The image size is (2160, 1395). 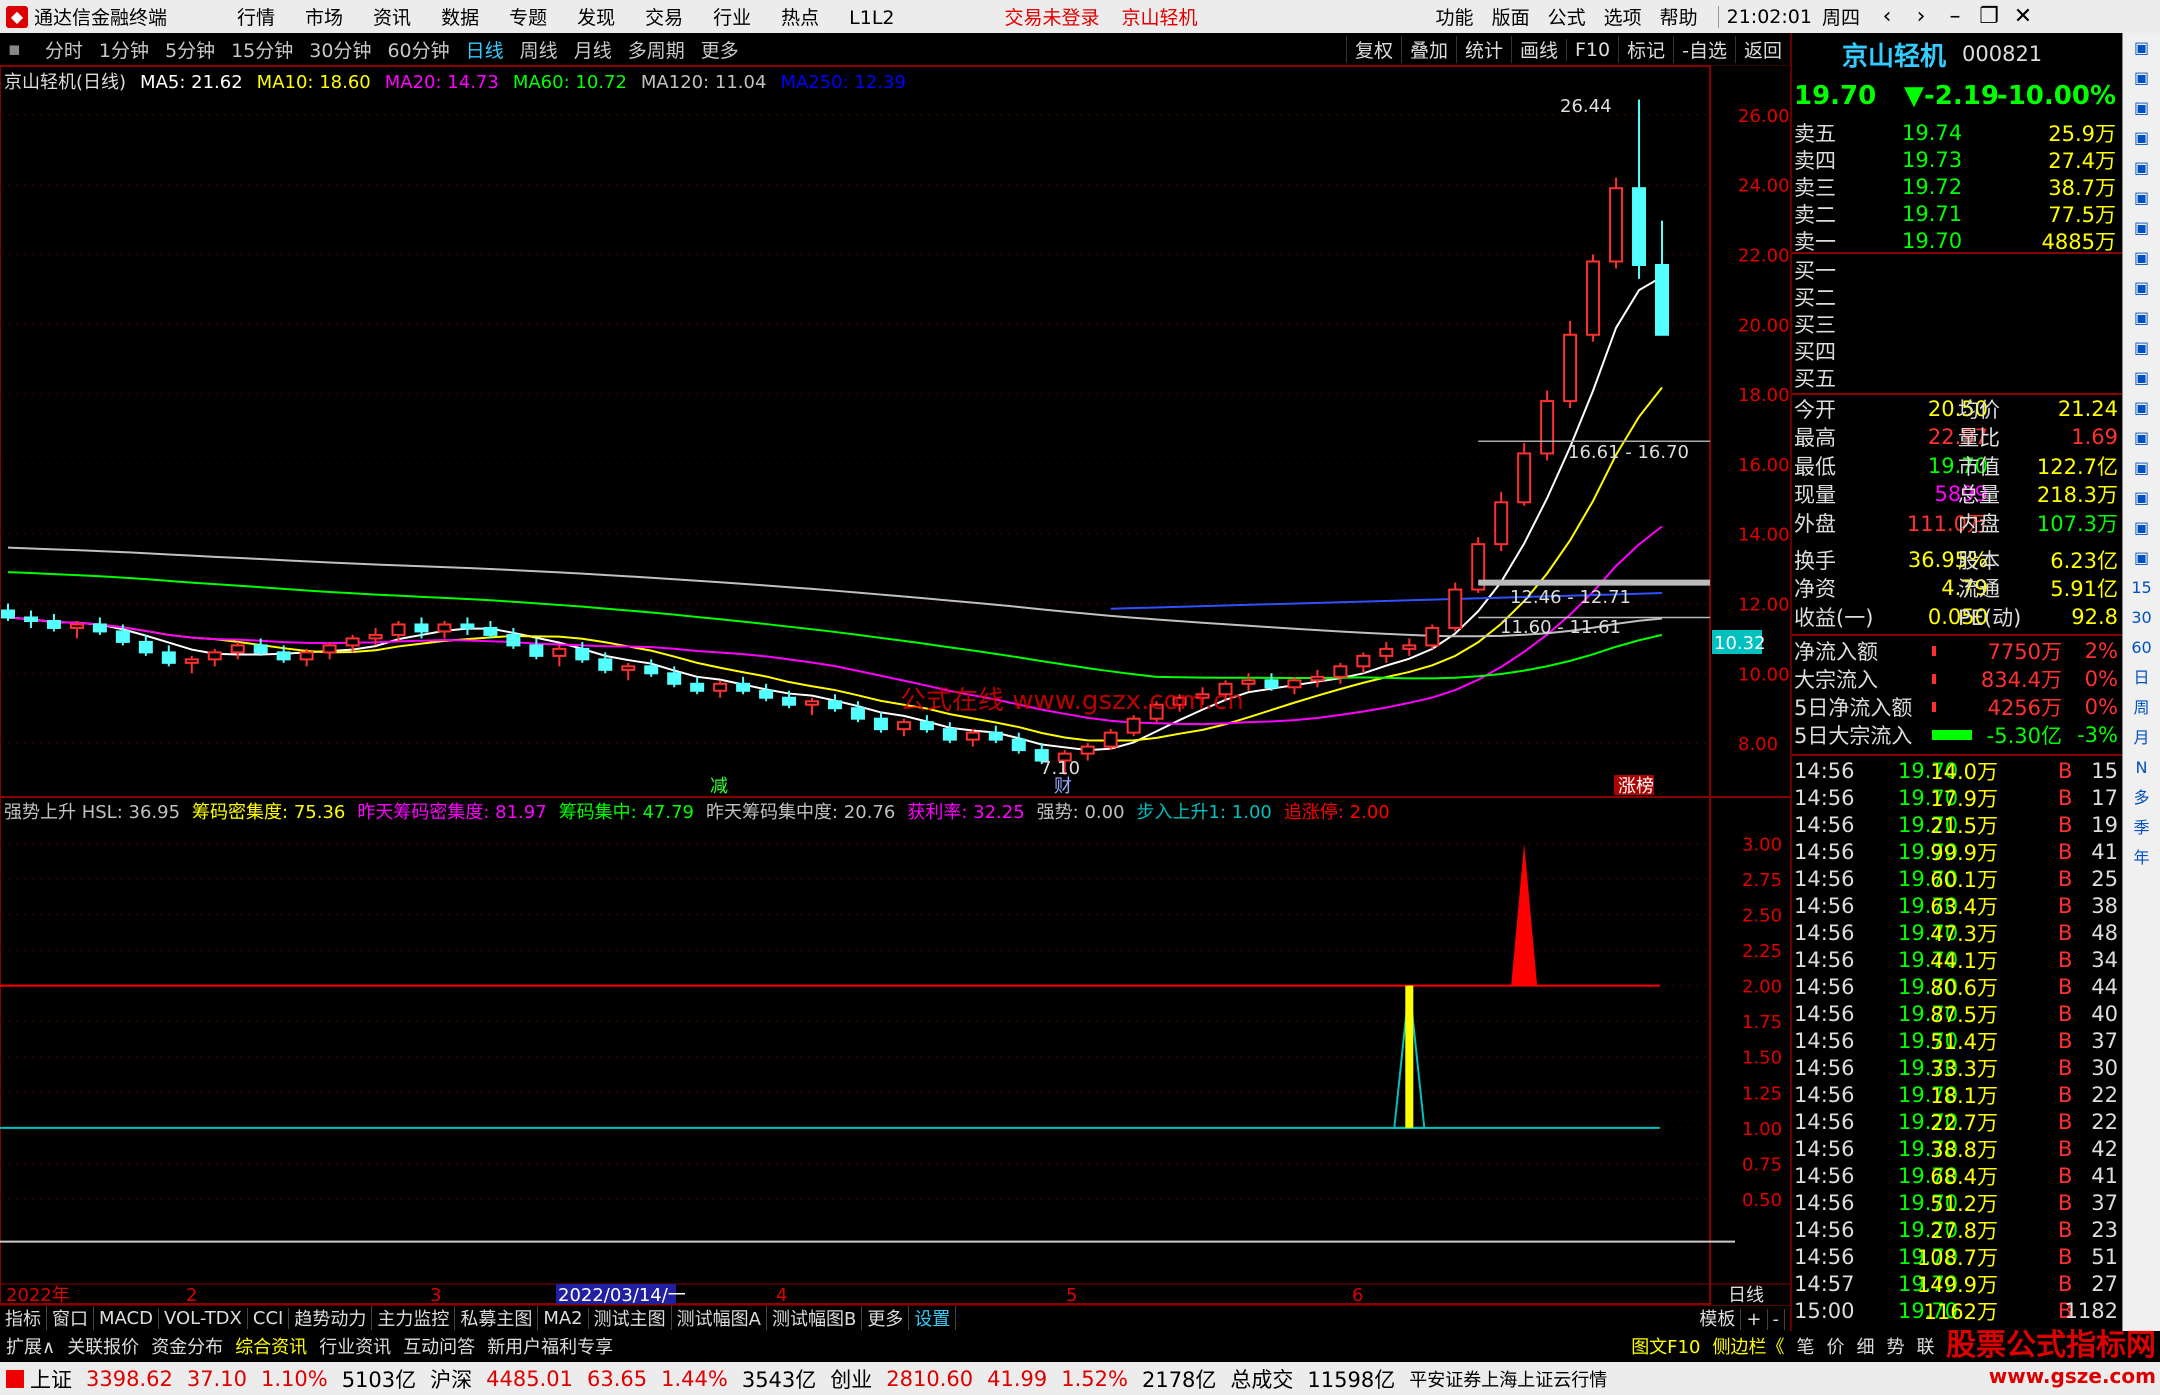 I want to click on info-tab-1: 关联报价, so click(x=103, y=1346).